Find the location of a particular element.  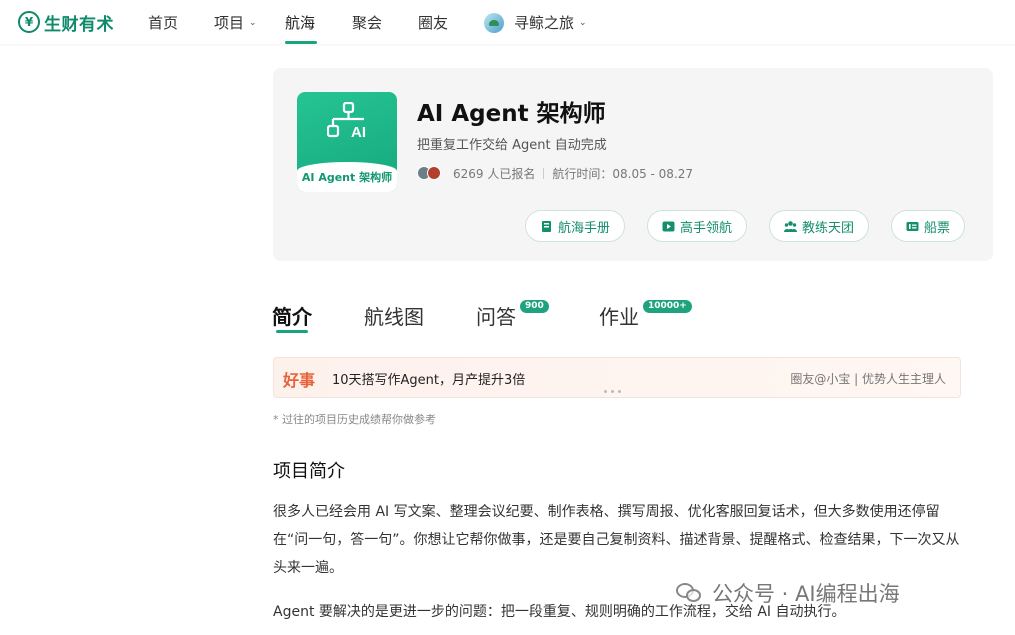

news-tag: 好事 is located at coordinates (299, 380).